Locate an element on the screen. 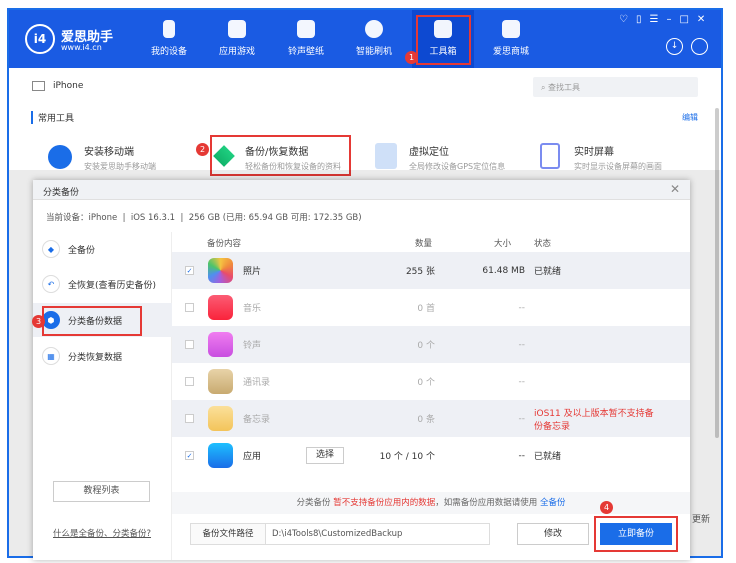 This screenshot has width=736, height=563. ringtone-bell-icon is located at coordinates (220, 344).